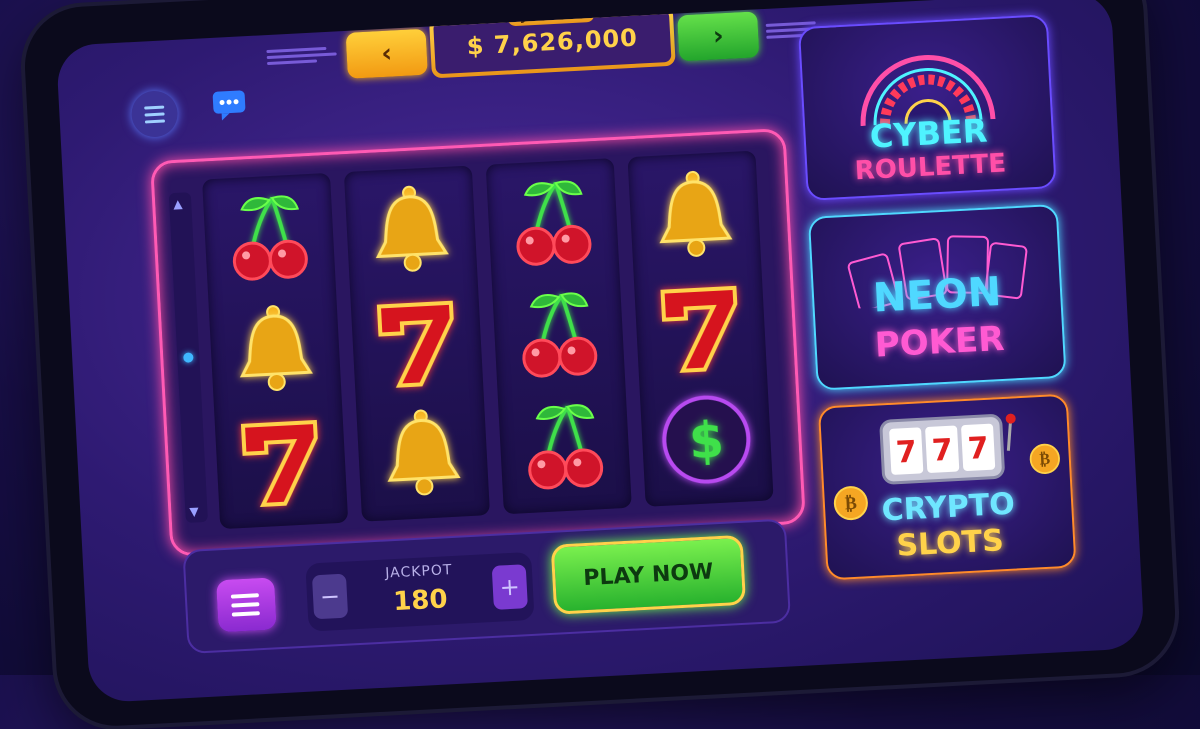 Image resolution: width=1200 pixels, height=729 pixels. I want to click on next-button: ›, so click(718, 36).